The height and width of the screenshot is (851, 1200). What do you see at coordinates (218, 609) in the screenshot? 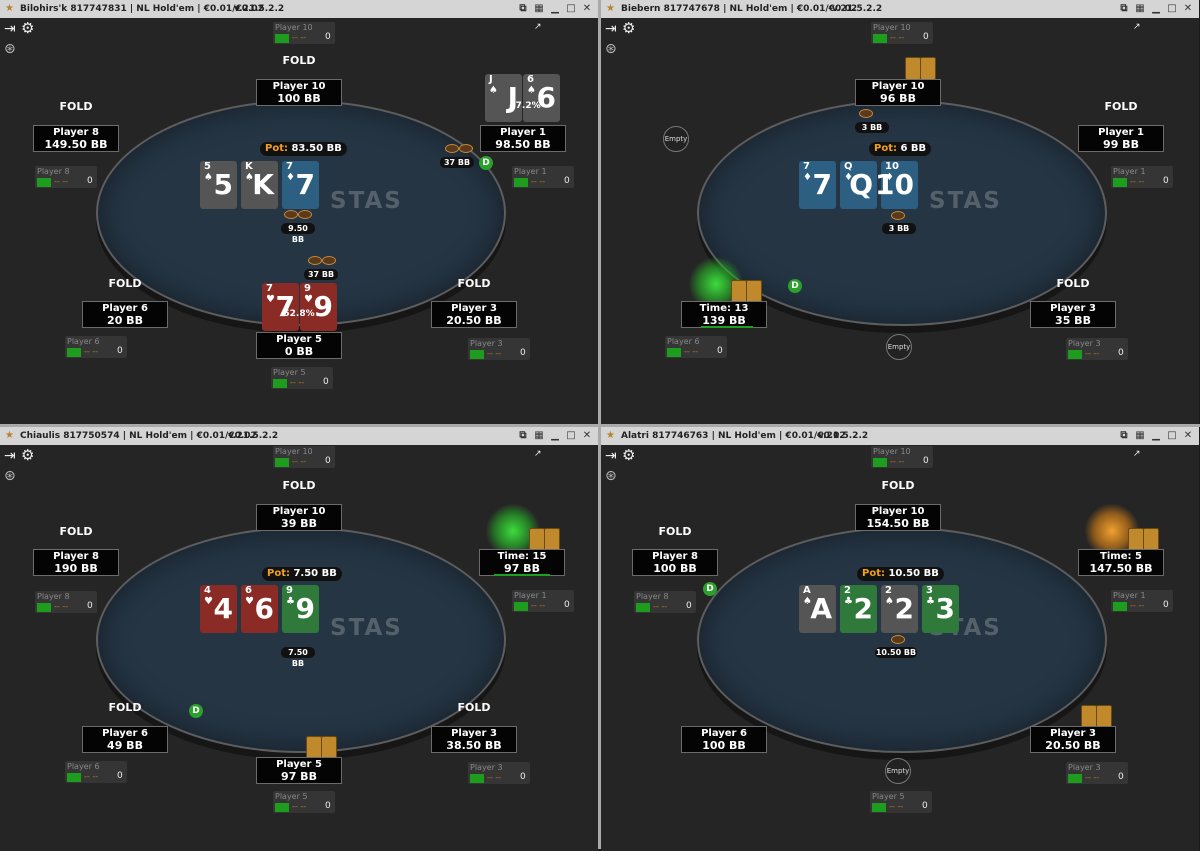
I see `board-card: 4 ♥ 4` at bounding box center [218, 609].